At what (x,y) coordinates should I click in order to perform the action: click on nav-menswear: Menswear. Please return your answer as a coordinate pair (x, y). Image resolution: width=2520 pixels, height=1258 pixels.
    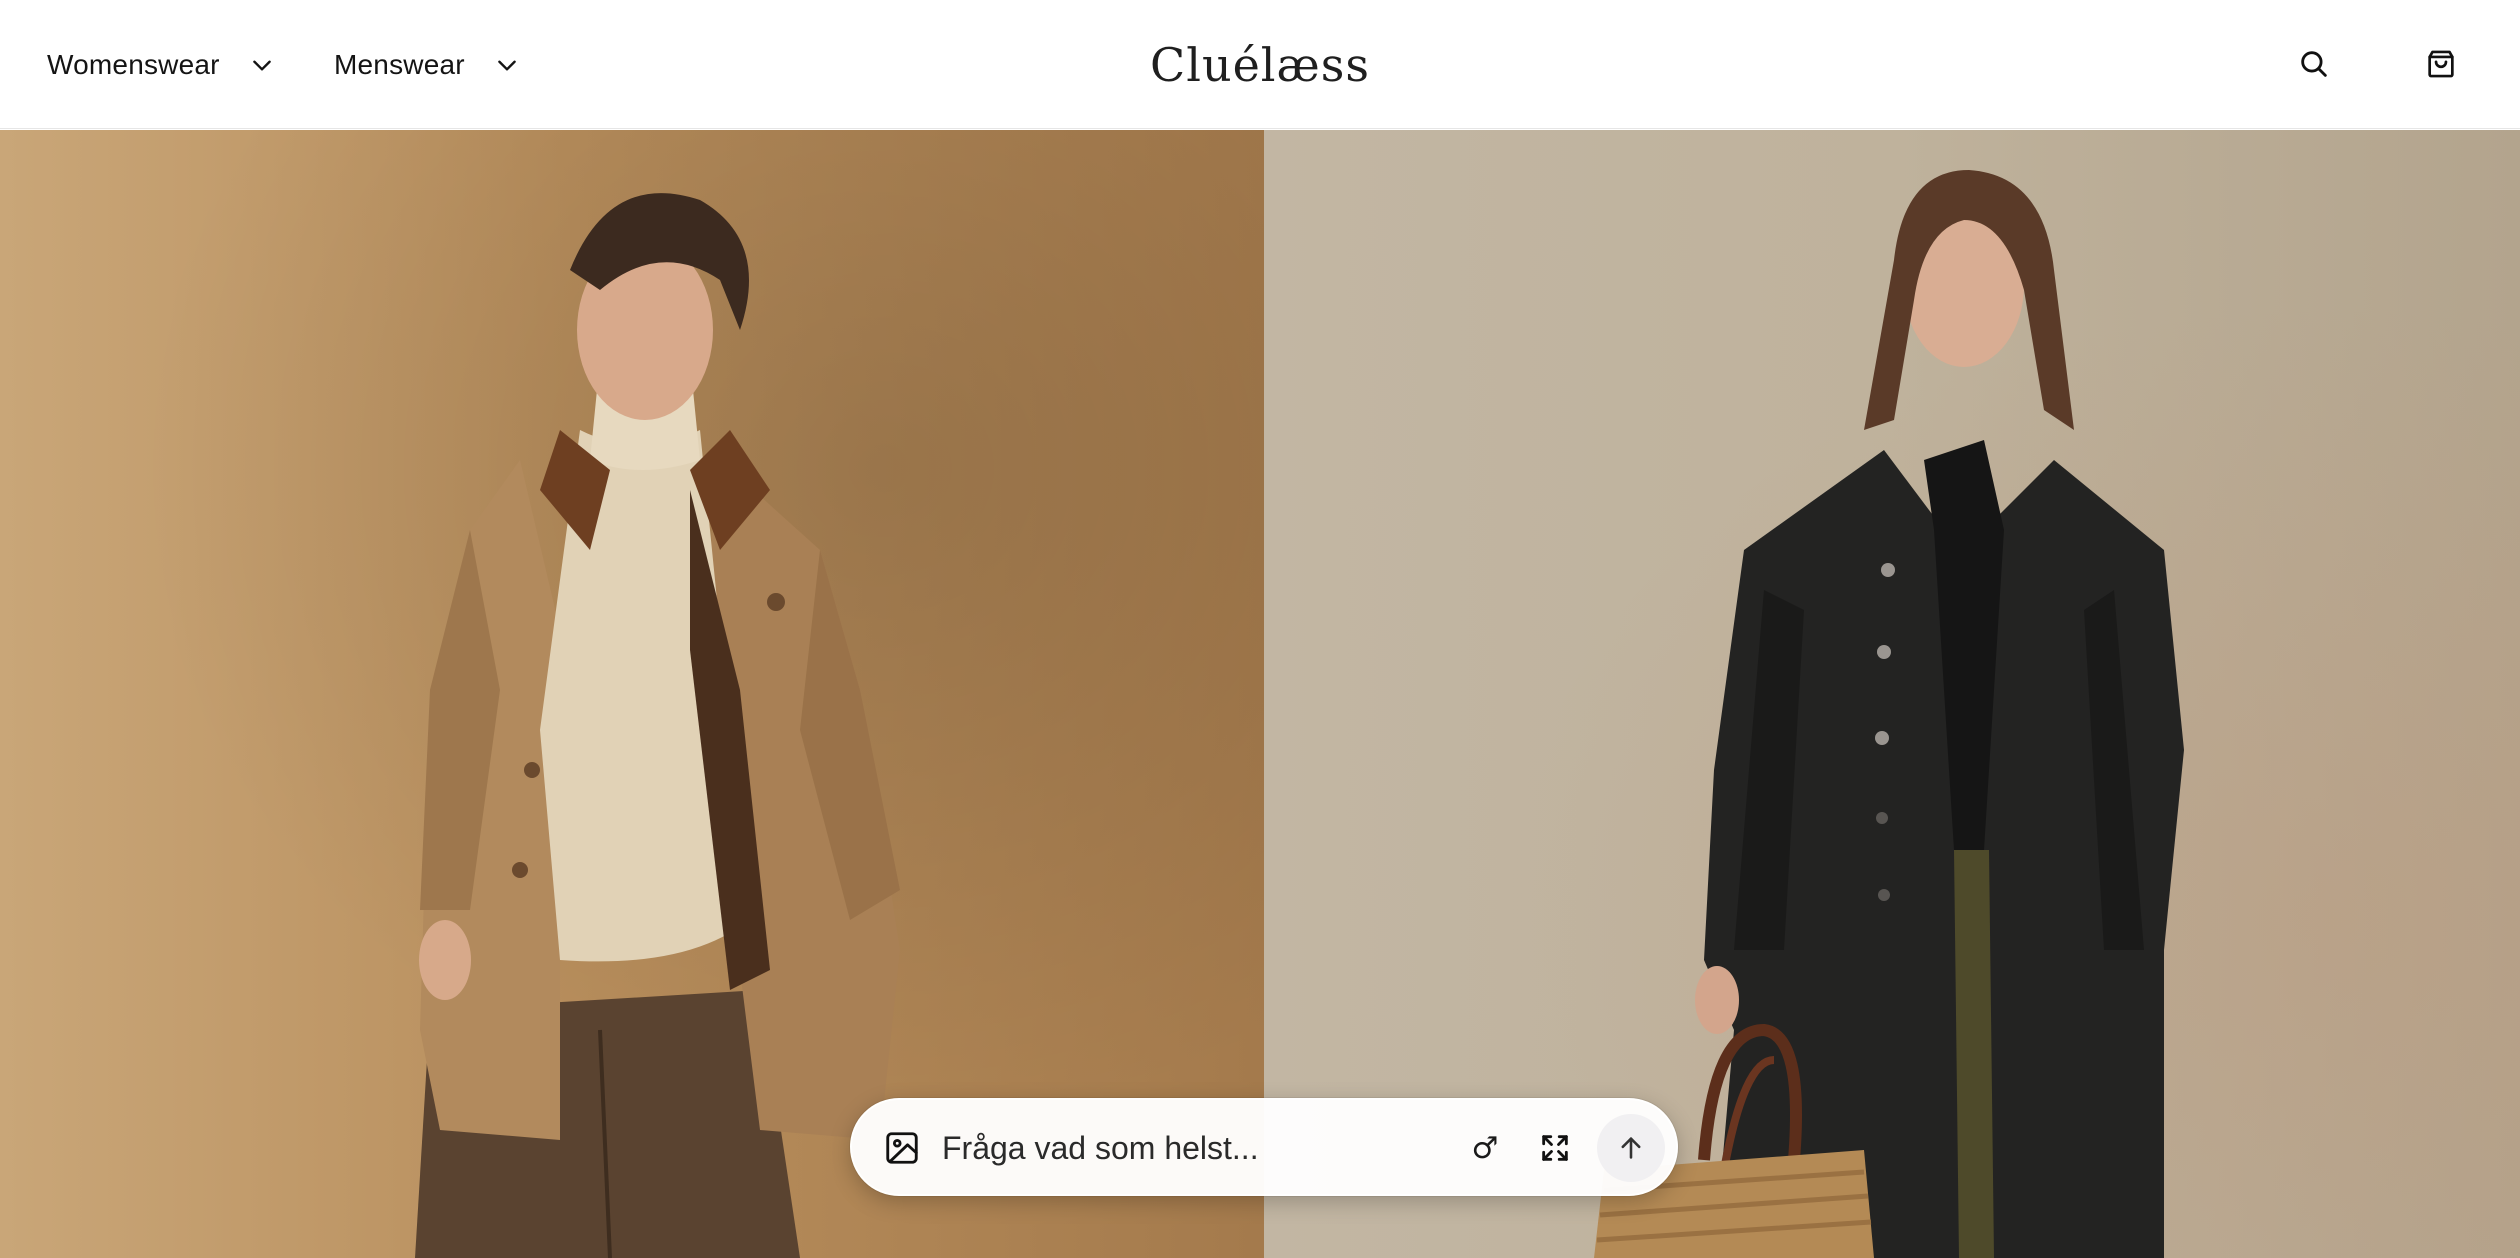
    Looking at the image, I should click on (428, 64).